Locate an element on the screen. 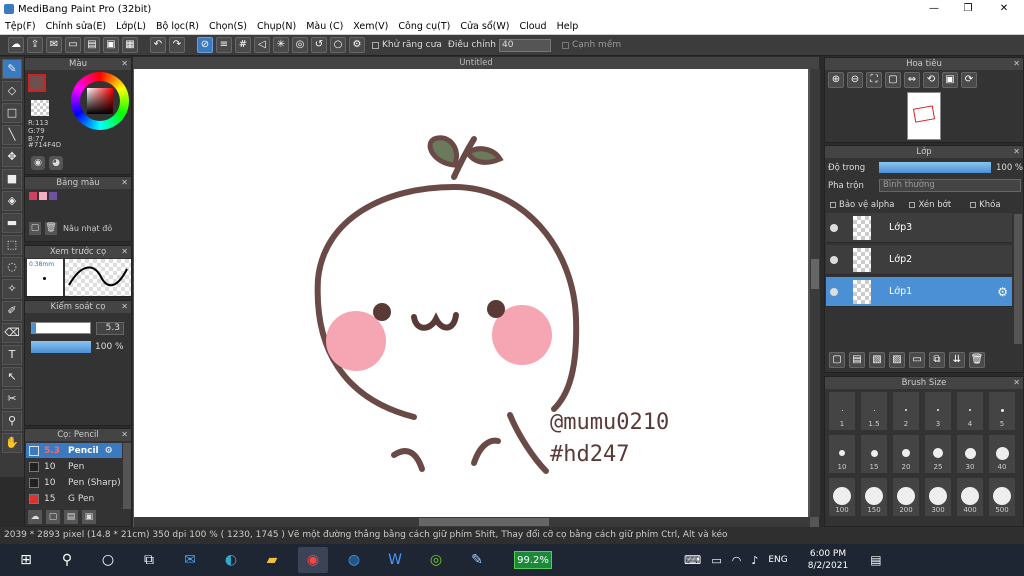  snap-circle-icon: ◎ is located at coordinates (300, 45).